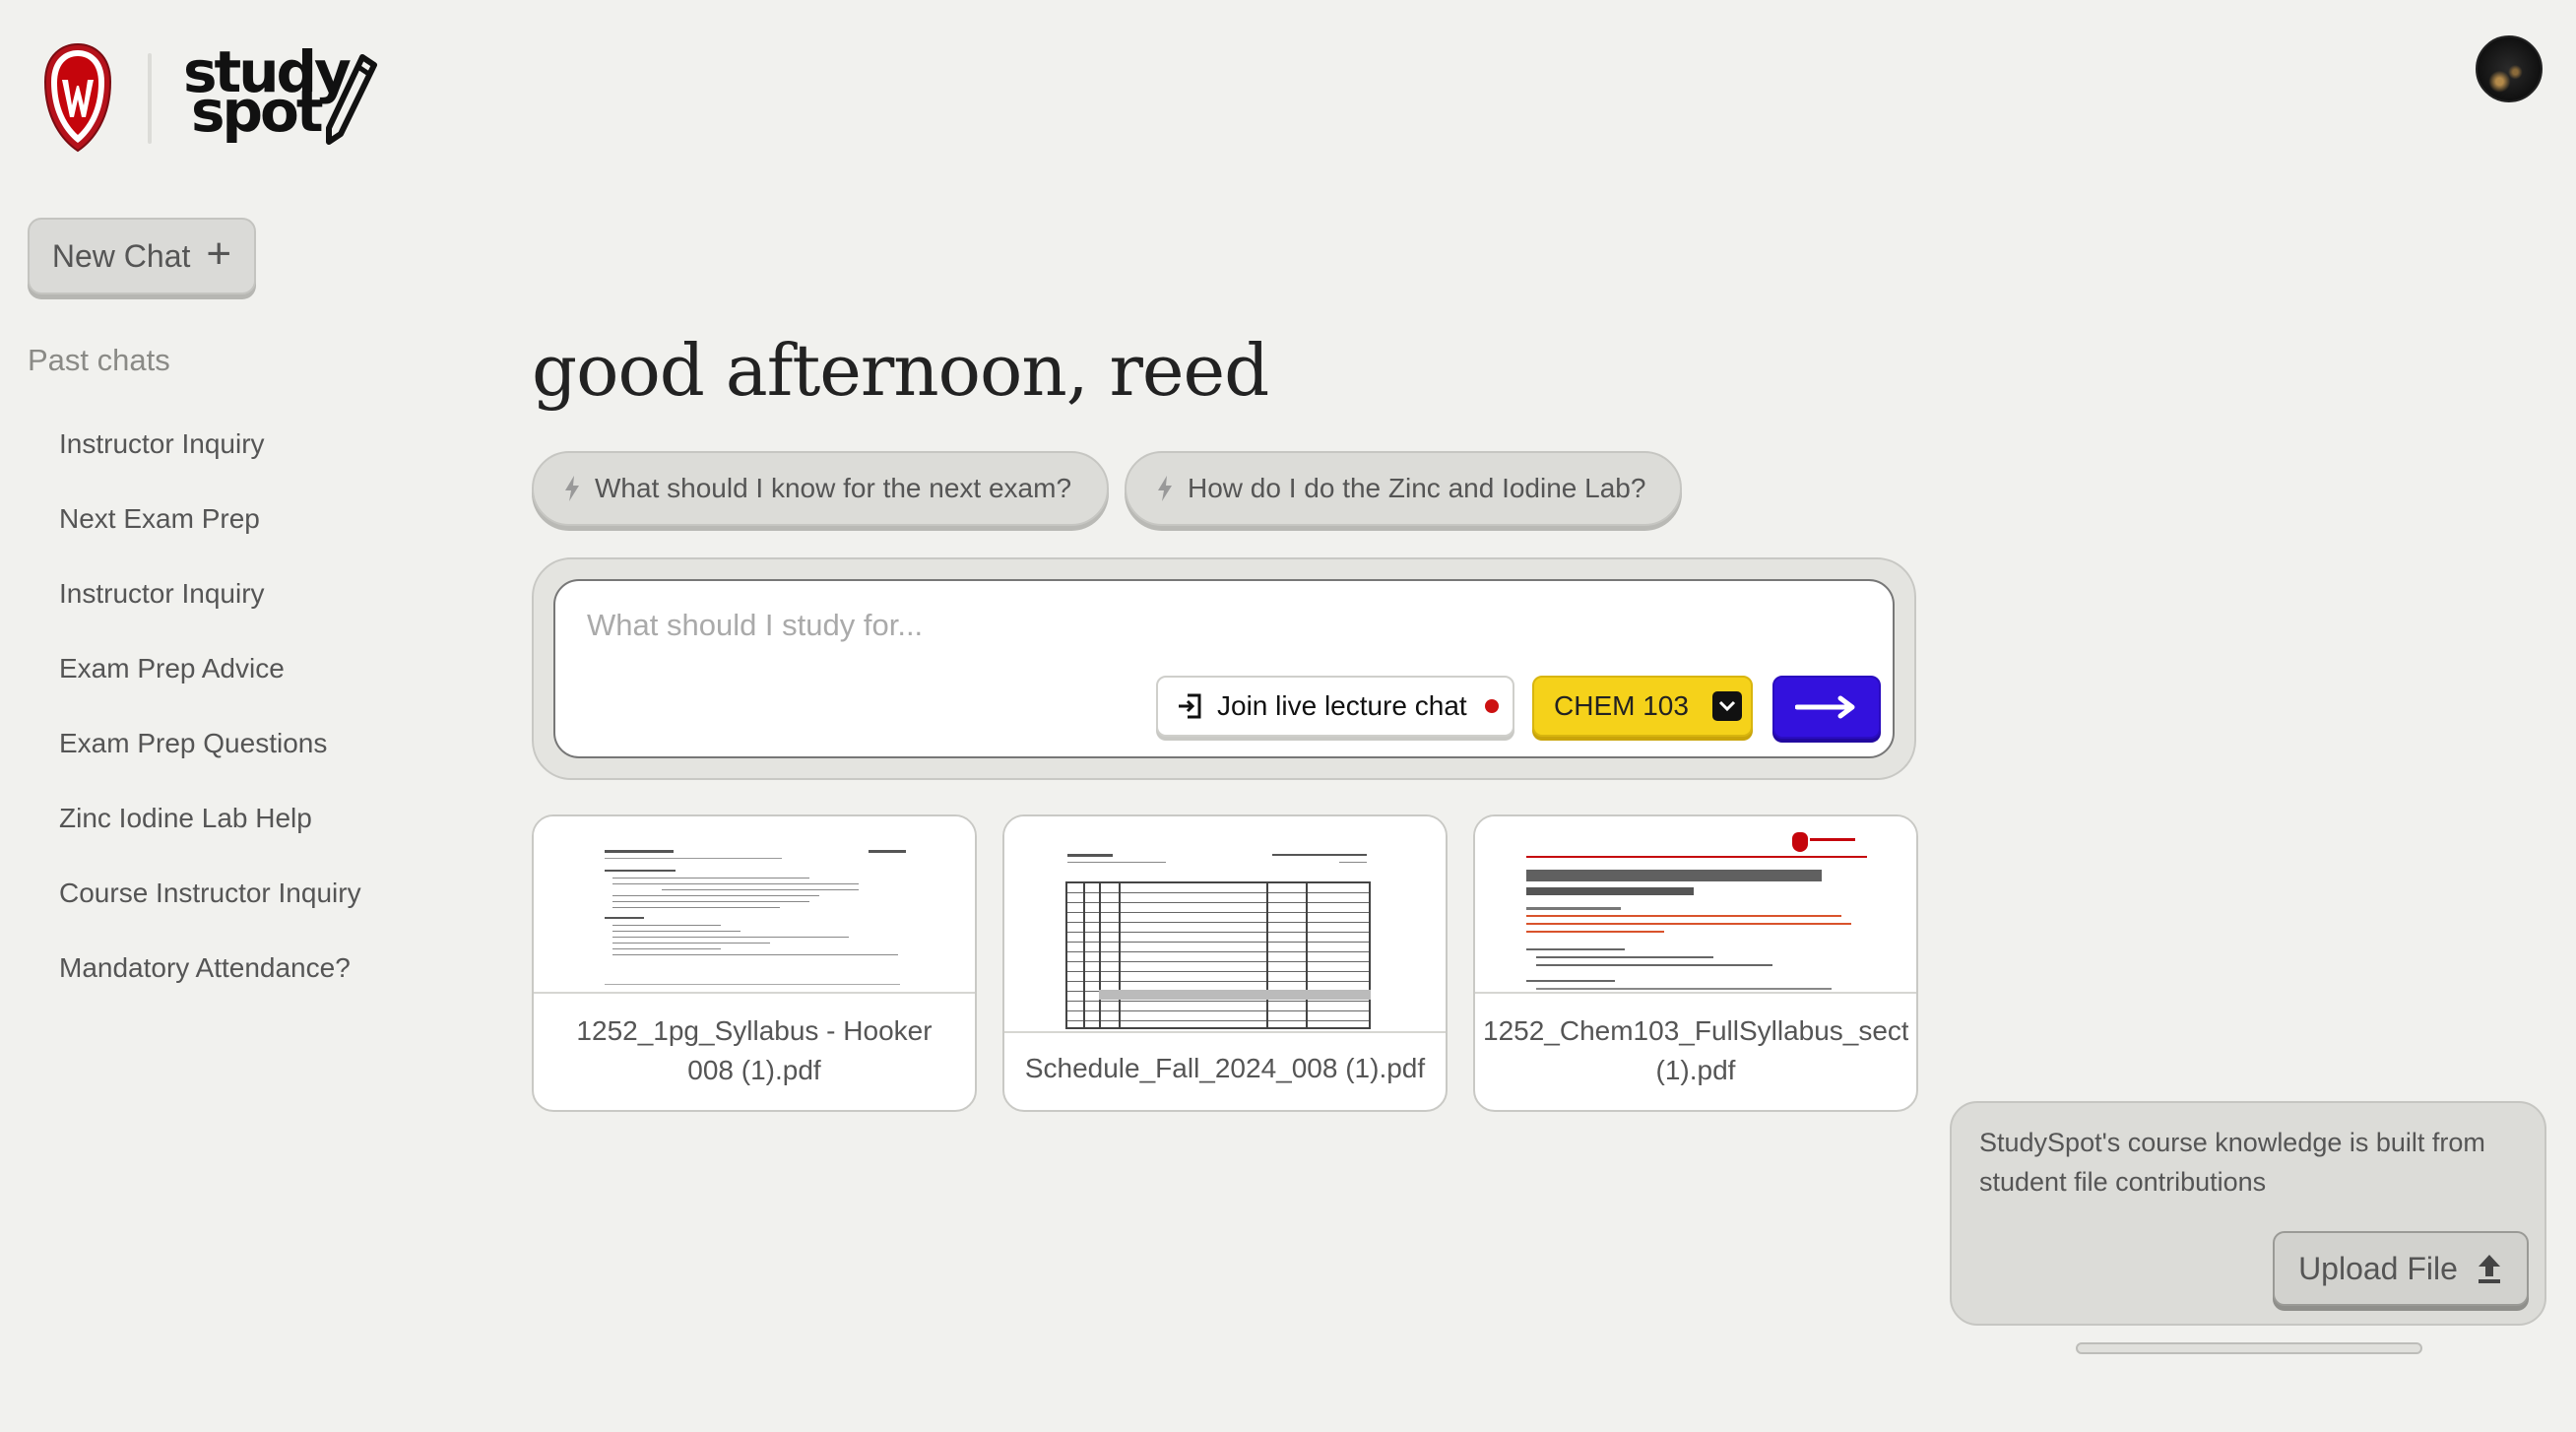  Describe the element at coordinates (210, 984) in the screenshot. I see `past-chat-item: Mandatory Attendance?` at that location.